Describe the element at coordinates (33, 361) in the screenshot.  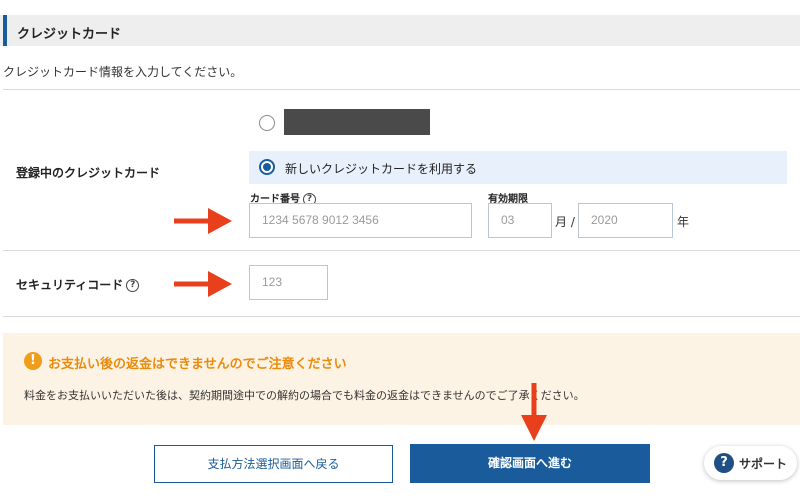
I see `warning-icon: !` at that location.